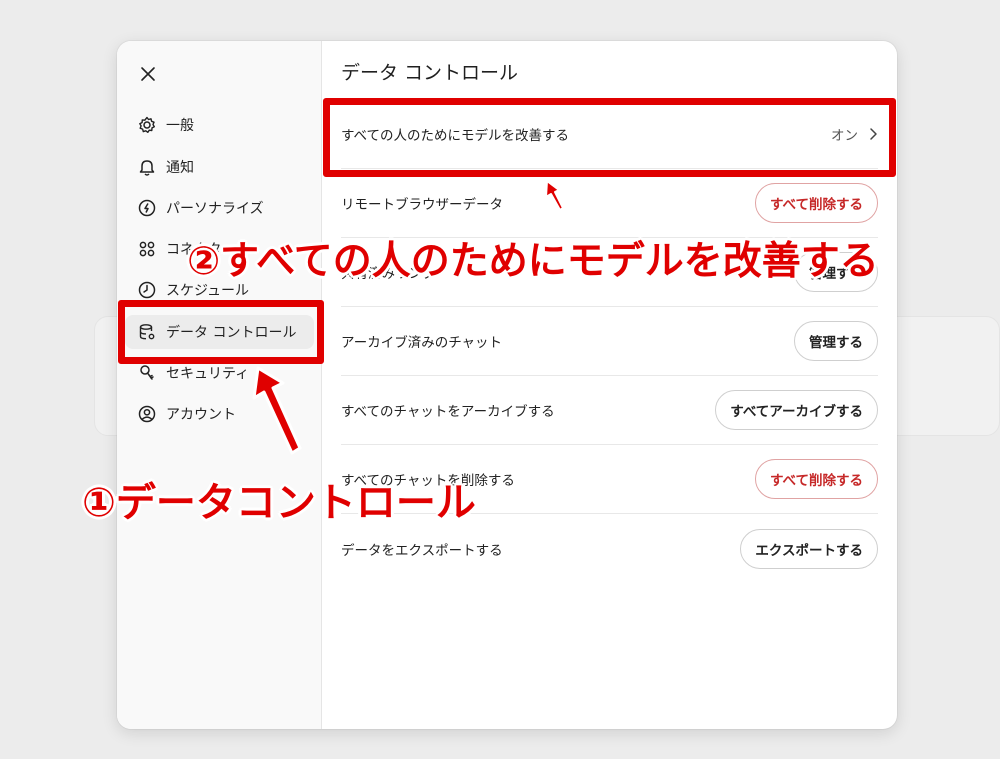 This screenshot has width=1000, height=759. Describe the element at coordinates (147, 167) in the screenshot. I see `bell-icon` at that location.